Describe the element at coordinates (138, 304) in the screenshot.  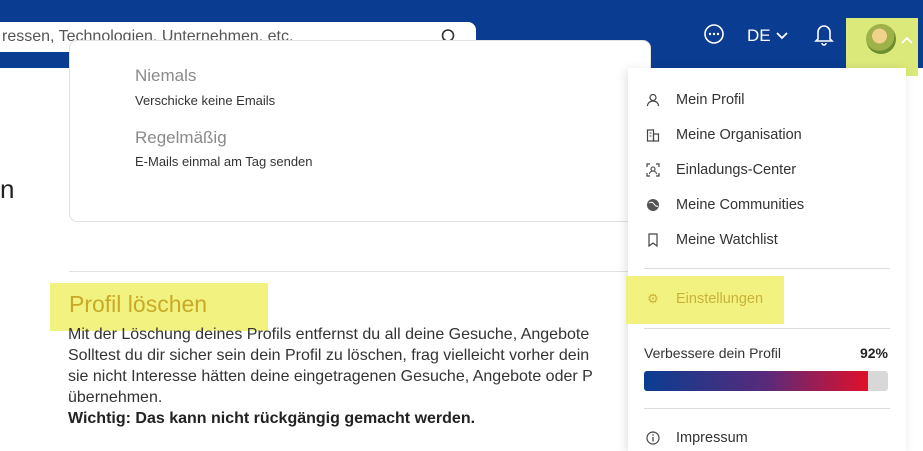
I see `section-heading-delete: Profil löschen` at that location.